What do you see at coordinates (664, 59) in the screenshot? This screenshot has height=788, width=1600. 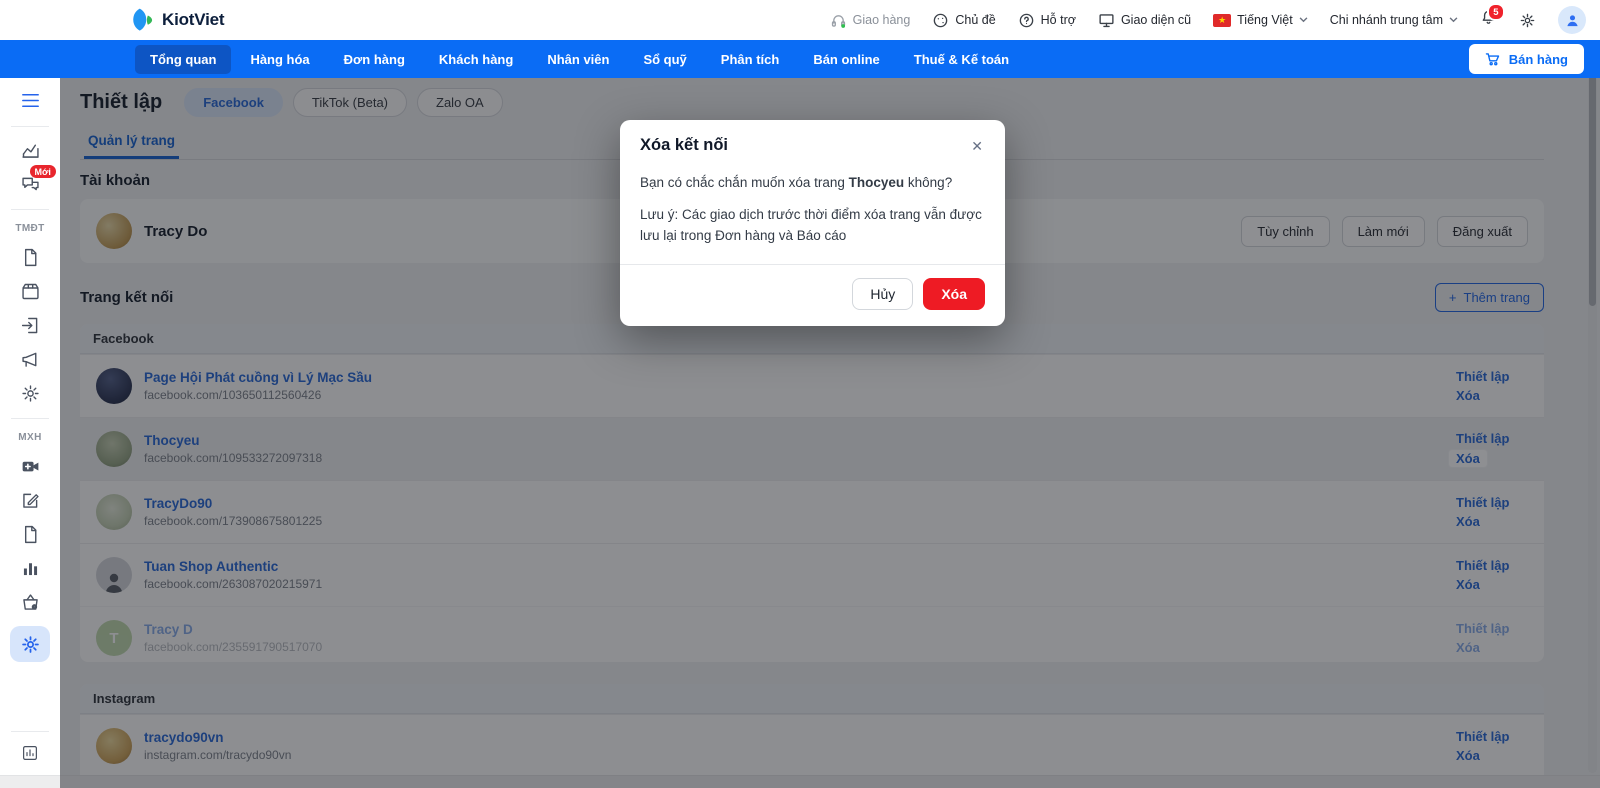 I see `nav-so-quy: Sổ quỹ` at bounding box center [664, 59].